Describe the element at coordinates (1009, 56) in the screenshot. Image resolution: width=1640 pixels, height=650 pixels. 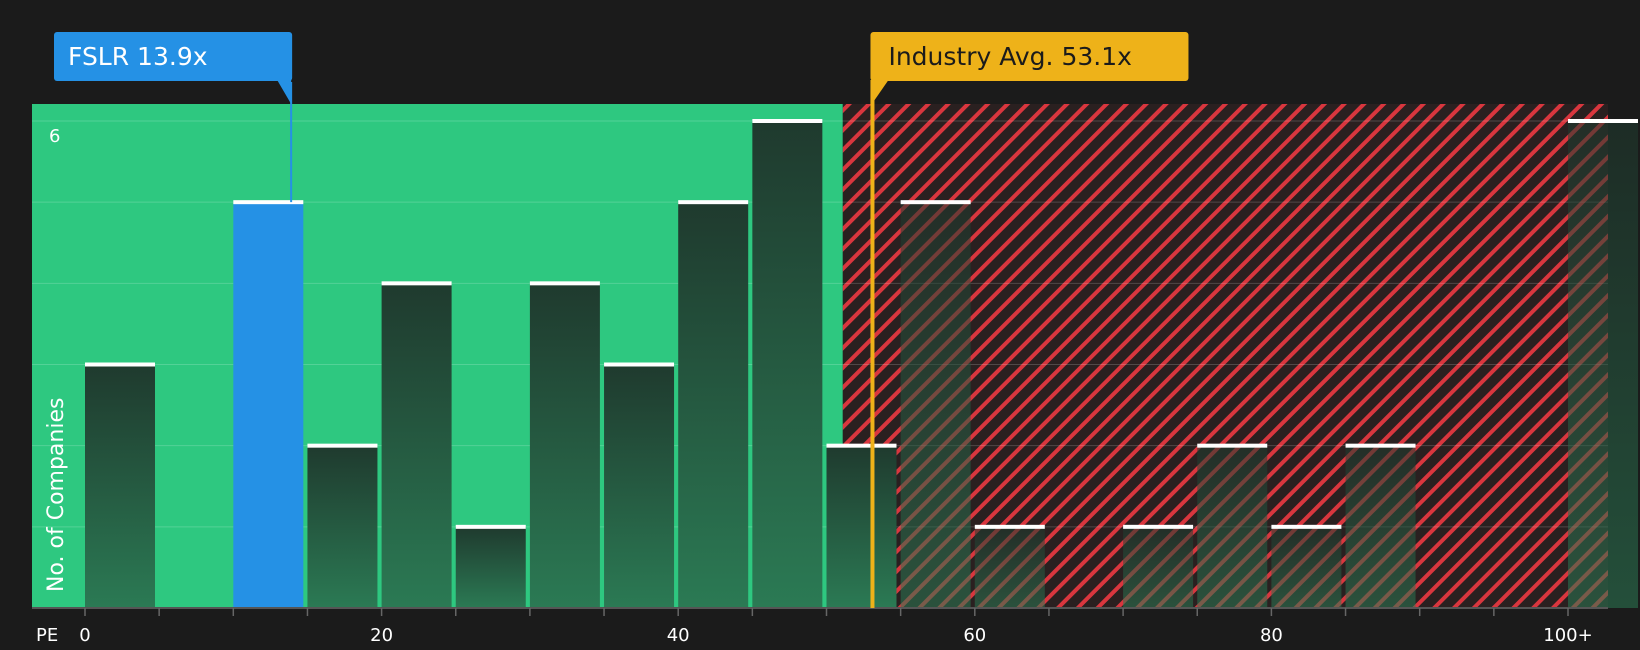
I see `industry-callout-label: Industry Avg. 53.1x` at that location.